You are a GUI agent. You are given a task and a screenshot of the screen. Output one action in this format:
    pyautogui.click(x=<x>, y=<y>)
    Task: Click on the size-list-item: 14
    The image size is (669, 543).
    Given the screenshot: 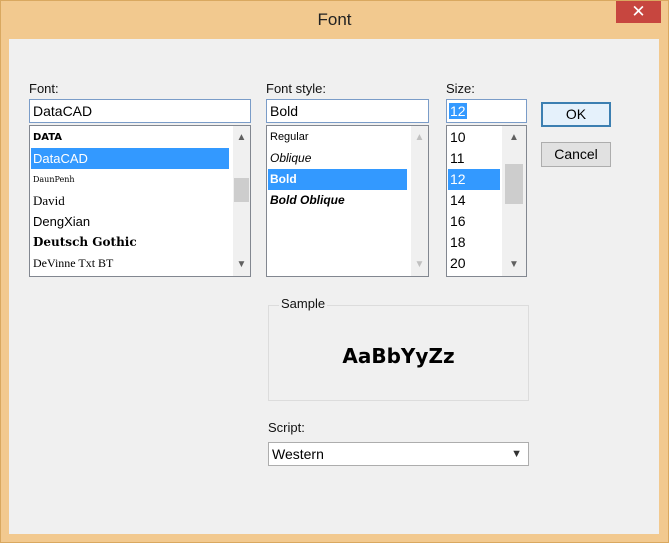 What is the action you would take?
    pyautogui.click(x=474, y=200)
    